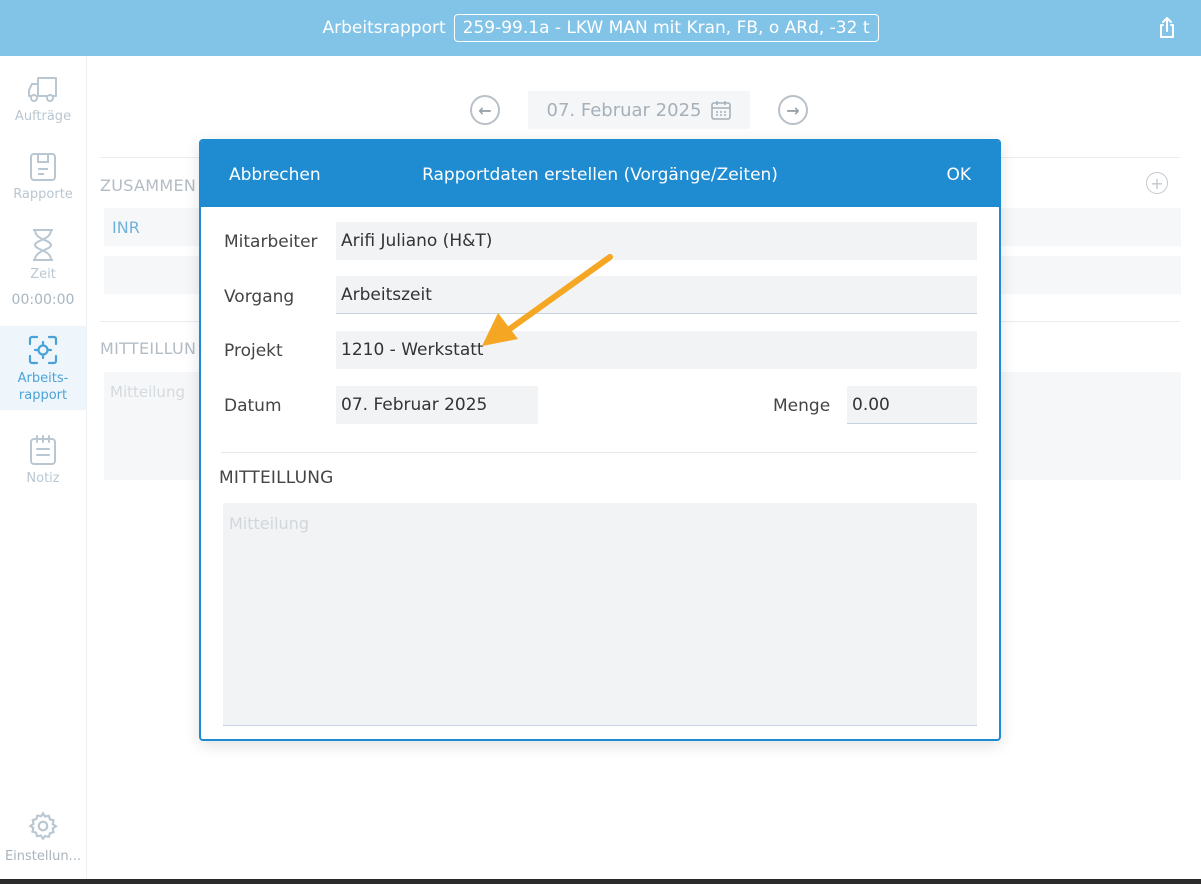 The image size is (1201, 884). I want to click on sidebar-item-label: Notiz, so click(43, 478).